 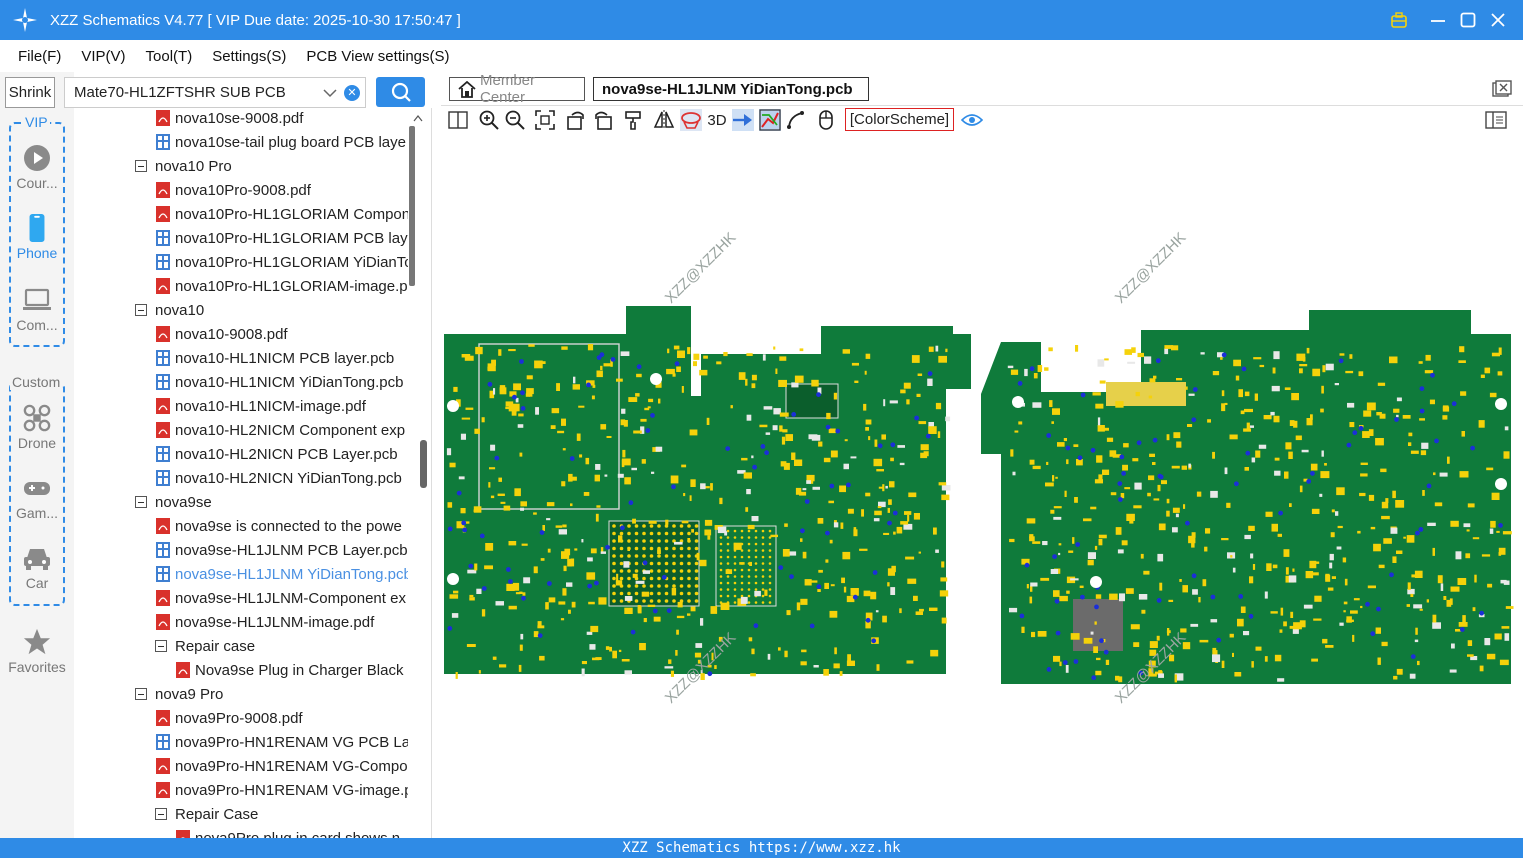 What do you see at coordinates (206, 814) in the screenshot?
I see `tree-folder: Repair Case` at bounding box center [206, 814].